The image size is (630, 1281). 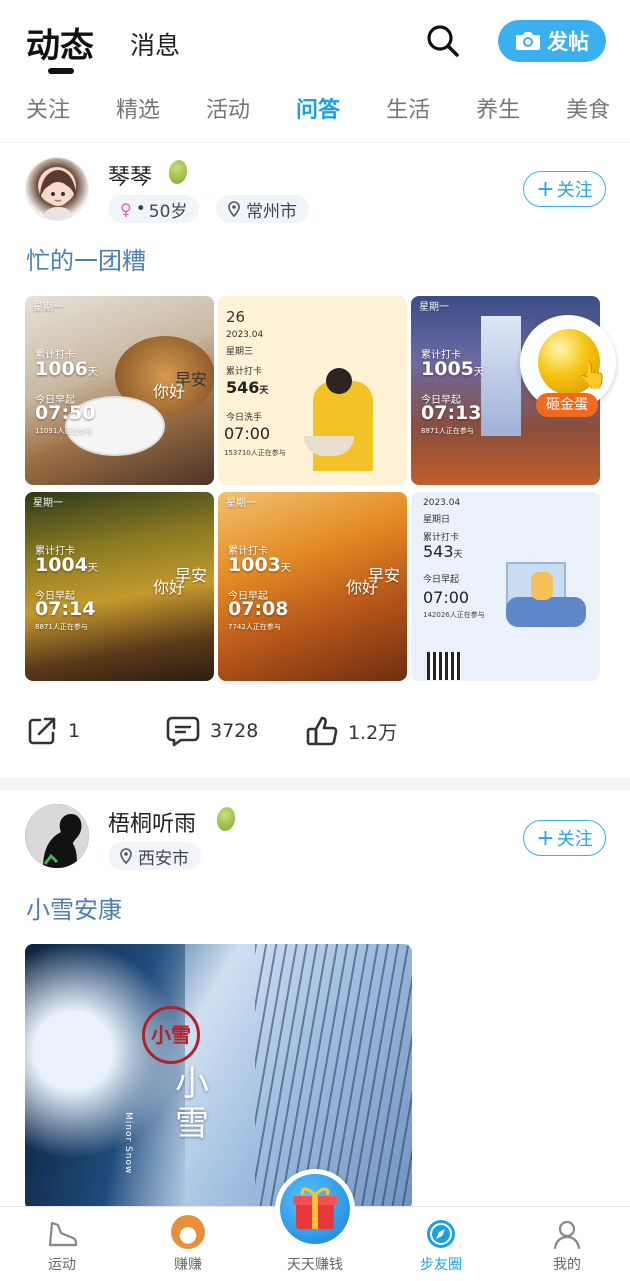 What do you see at coordinates (58, 195) in the screenshot?
I see `avatar-girl-icon` at bounding box center [58, 195].